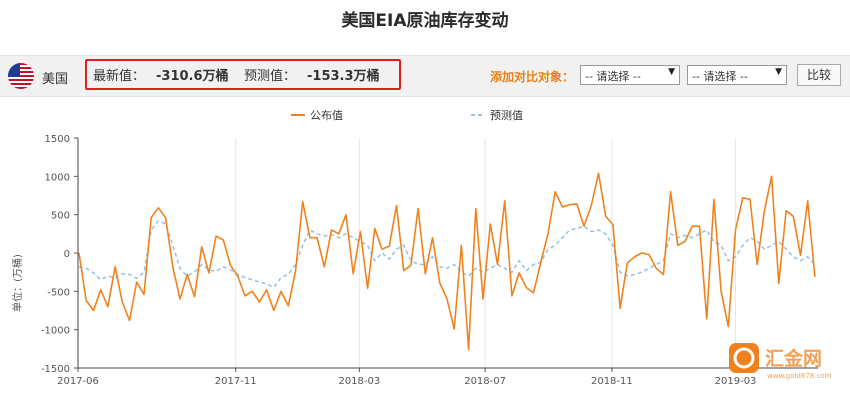 The height and width of the screenshot is (400, 850). What do you see at coordinates (343, 76) in the screenshot?
I see `forecast-value: -153.3万桶` at bounding box center [343, 76].